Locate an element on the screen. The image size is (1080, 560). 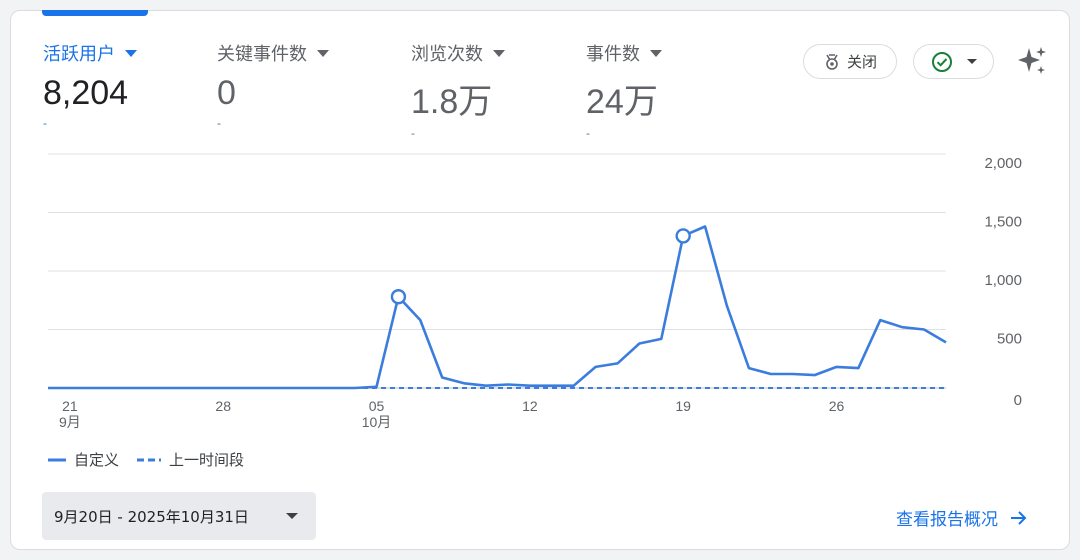
x-tick-sublabel: 10月 is located at coordinates (377, 422).